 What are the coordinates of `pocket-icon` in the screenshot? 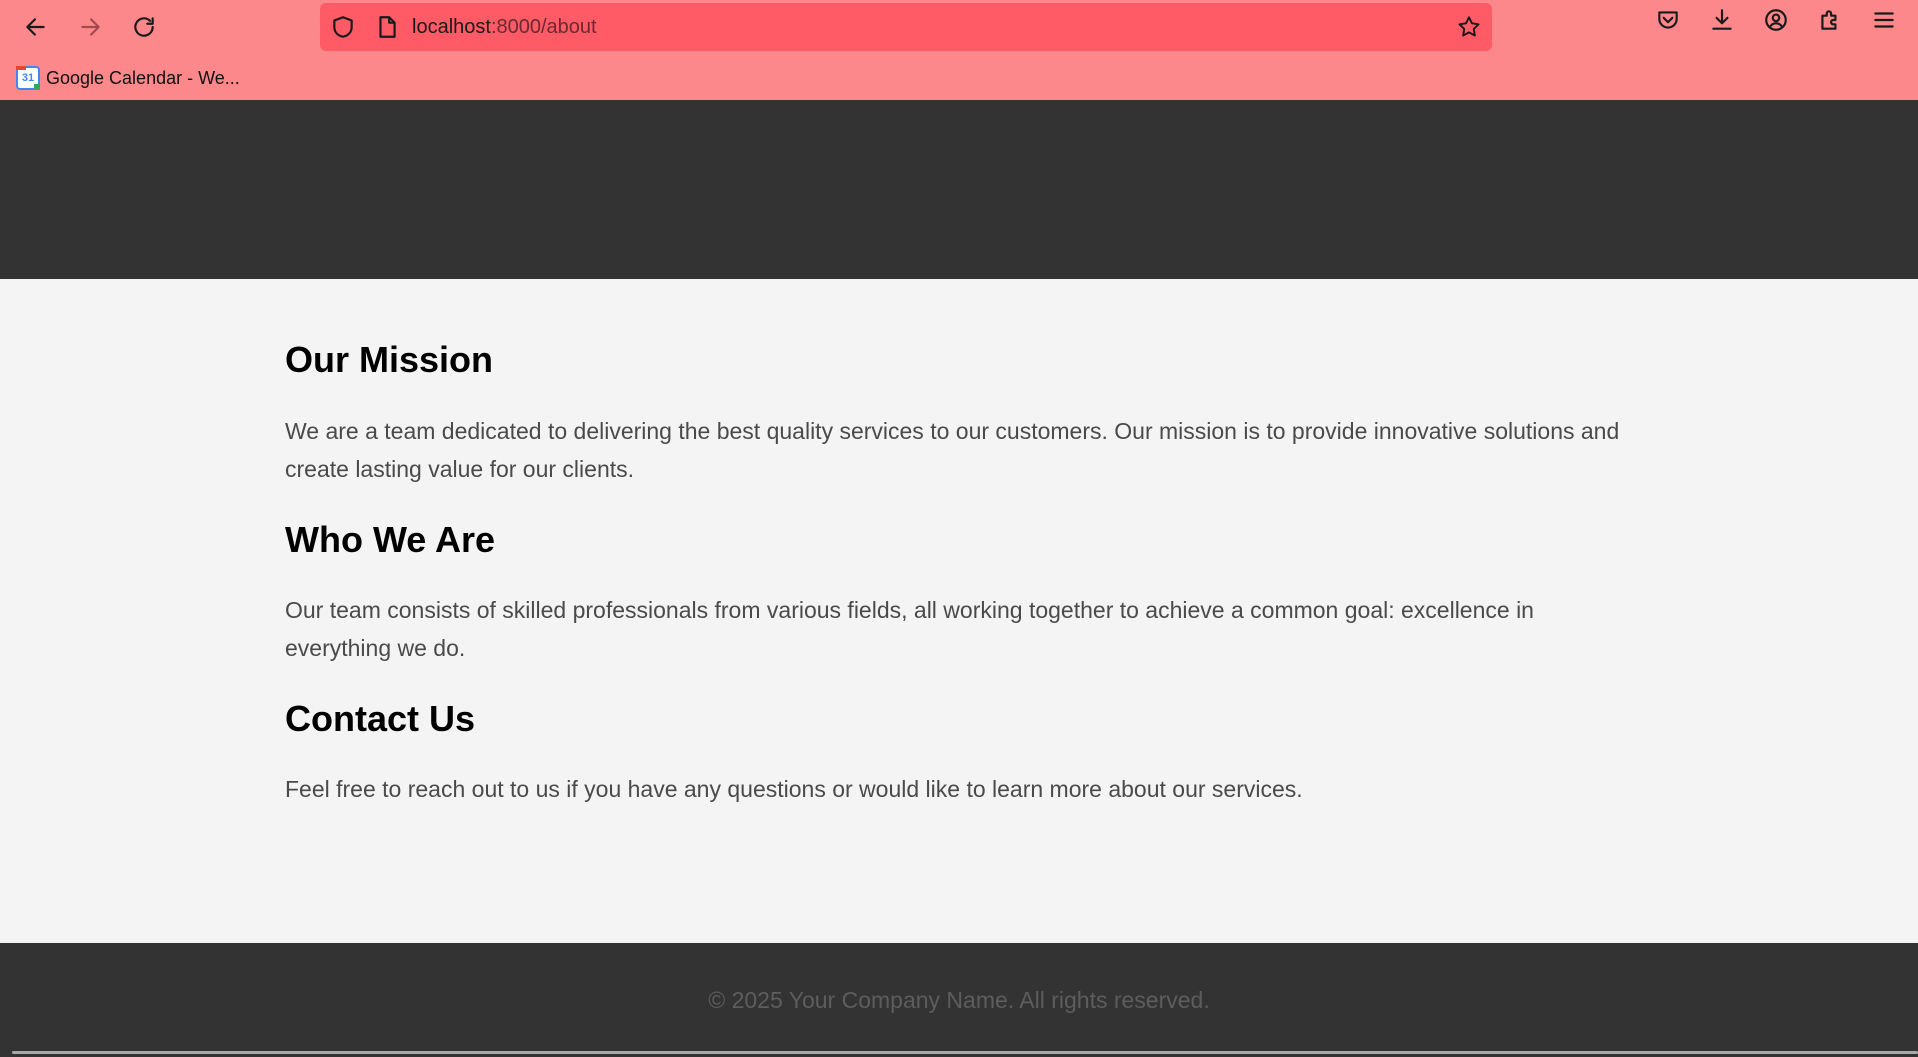 It's located at (1668, 20).